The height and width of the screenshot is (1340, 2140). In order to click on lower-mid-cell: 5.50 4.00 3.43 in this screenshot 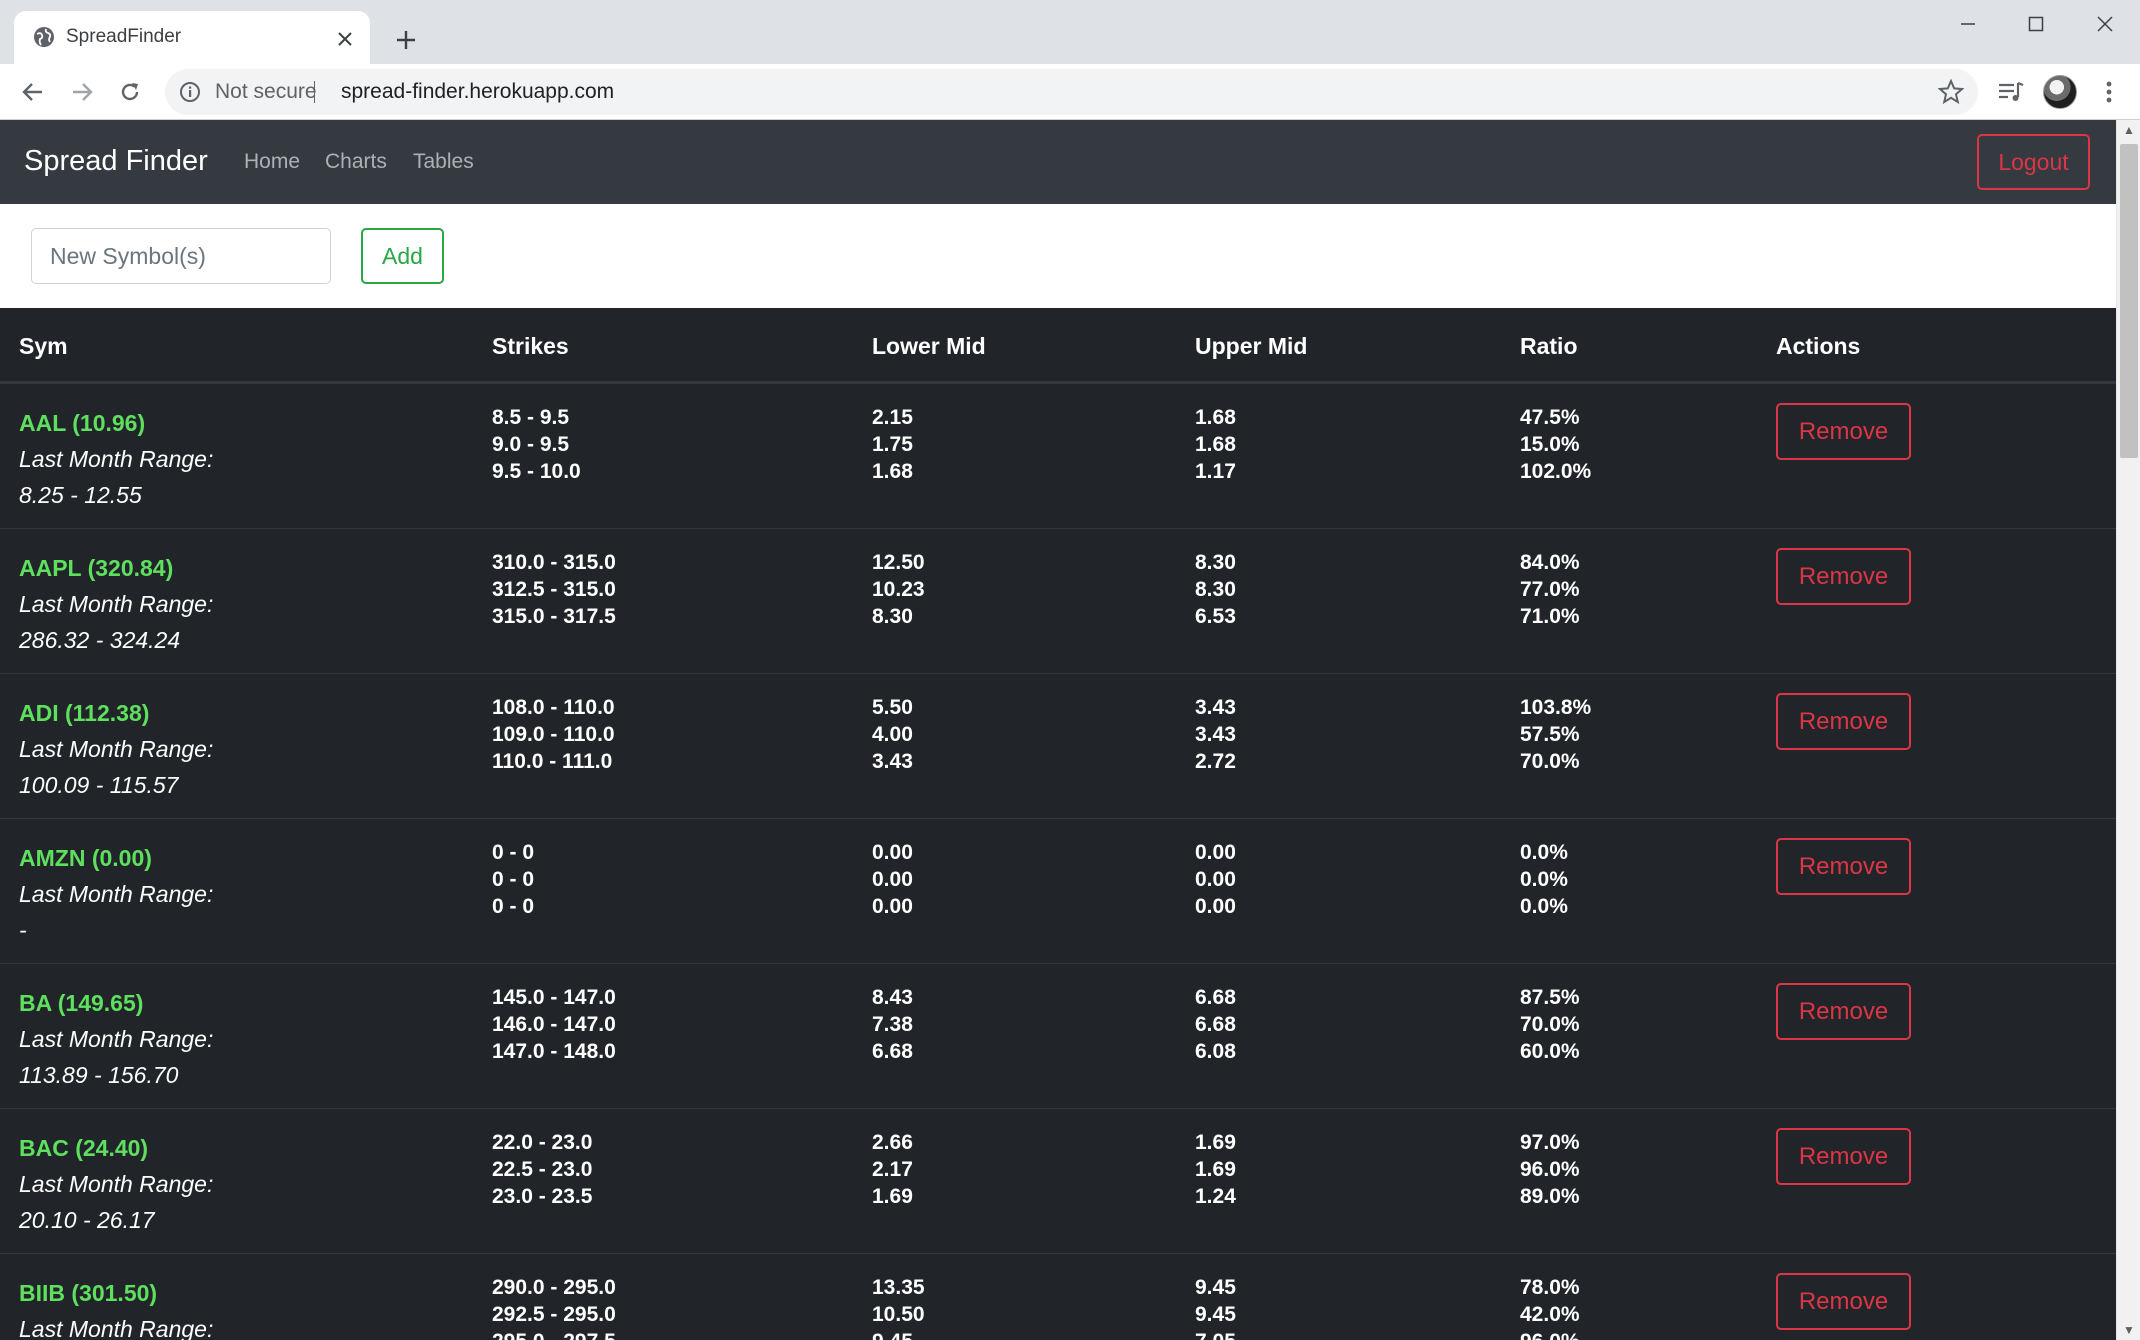, I will do `click(892, 734)`.